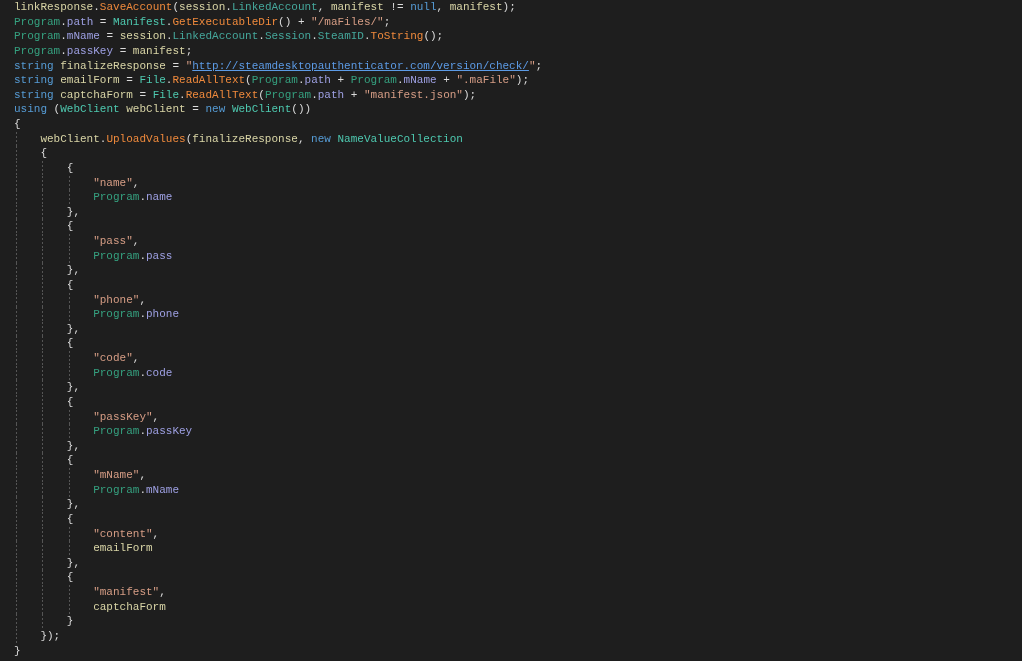 The width and height of the screenshot is (1022, 661). I want to click on url-link: http://steamdesktopauthenticator.com/version/check/, so click(360, 65).